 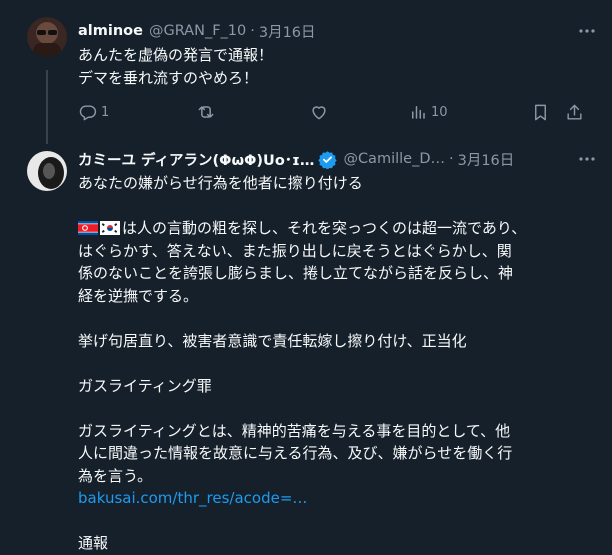 What do you see at coordinates (110, 31) in the screenshot?
I see `display-name: alminoe` at bounding box center [110, 31].